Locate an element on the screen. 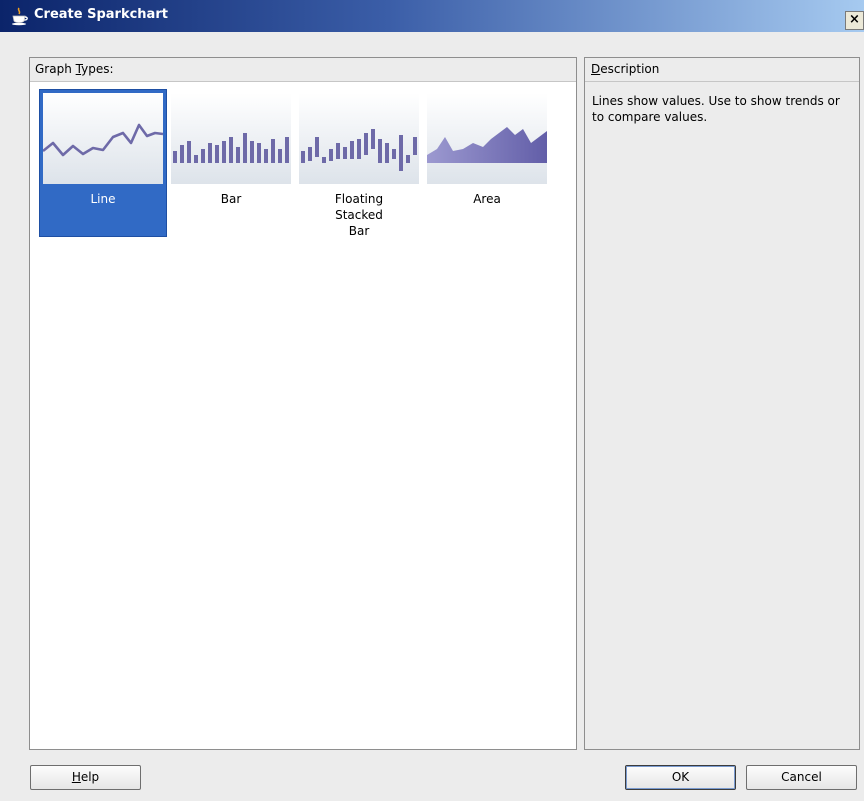 Image resolution: width=864 pixels, height=801 pixels. graph-type-label: Floating Stacked Bar is located at coordinates (359, 215).